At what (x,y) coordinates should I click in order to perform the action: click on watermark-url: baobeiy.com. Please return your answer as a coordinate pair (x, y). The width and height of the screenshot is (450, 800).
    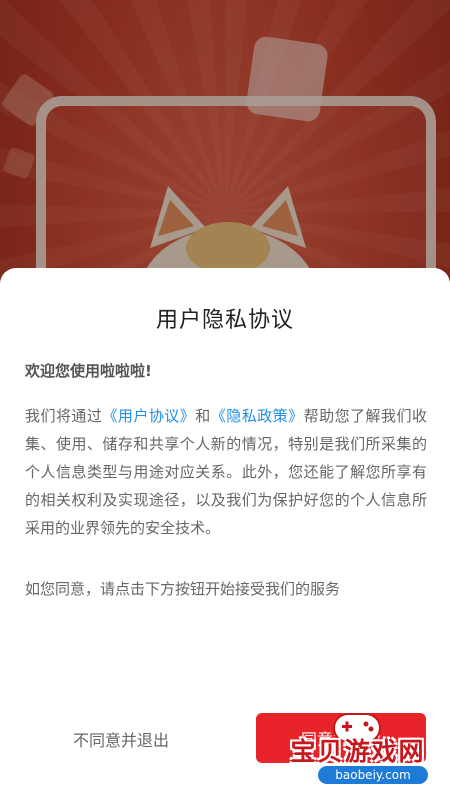
    Looking at the image, I should click on (373, 775).